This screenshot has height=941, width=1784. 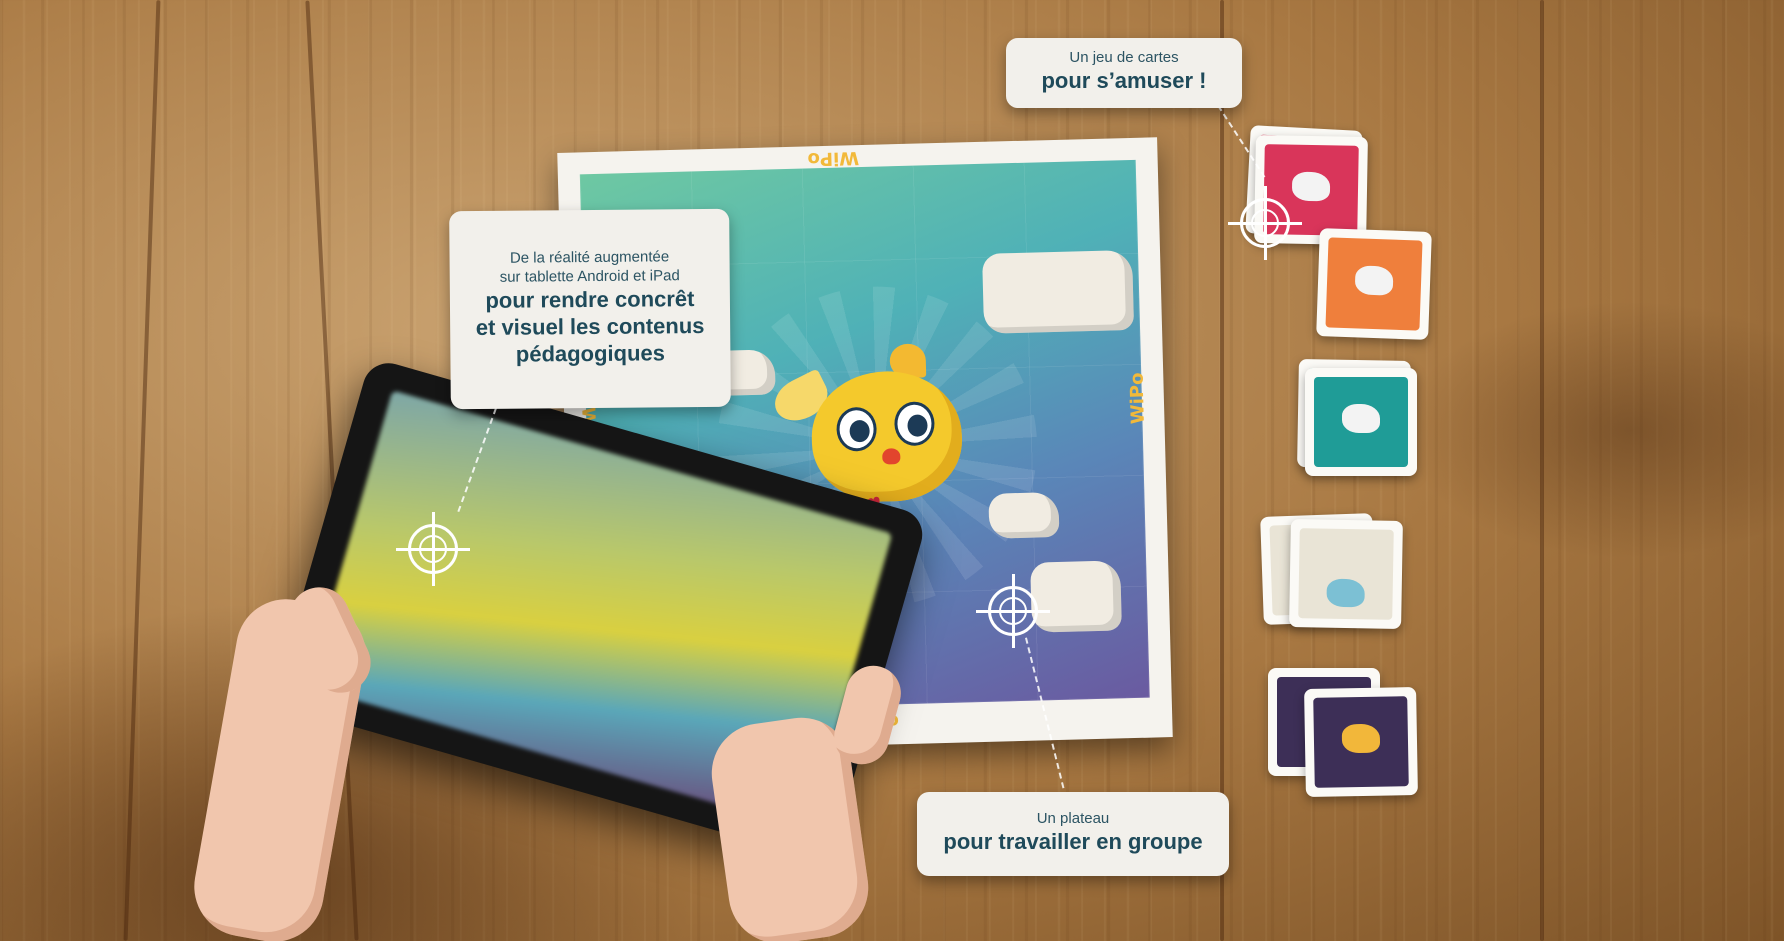 What do you see at coordinates (1374, 280) in the screenshot?
I see `rain-cloud-icon` at bounding box center [1374, 280].